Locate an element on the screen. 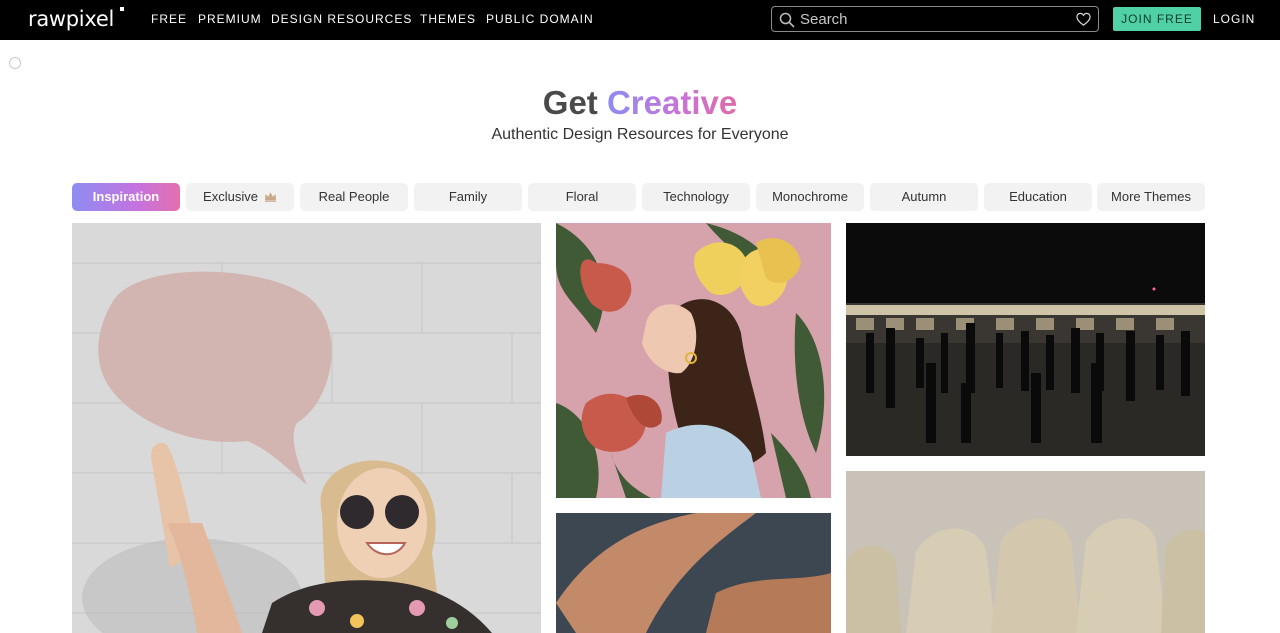 Image resolution: width=1280 pixels, height=633 pixels. radio-indicator is located at coordinates (15, 63).